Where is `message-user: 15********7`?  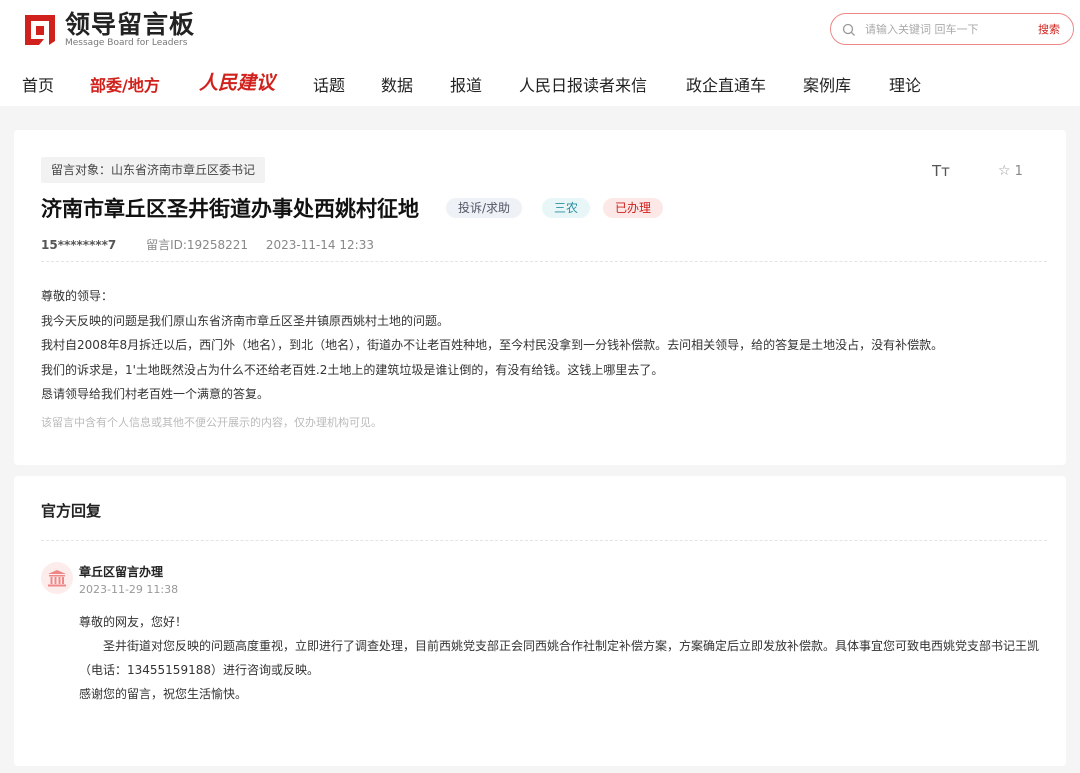
message-user: 15********7 is located at coordinates (79, 245).